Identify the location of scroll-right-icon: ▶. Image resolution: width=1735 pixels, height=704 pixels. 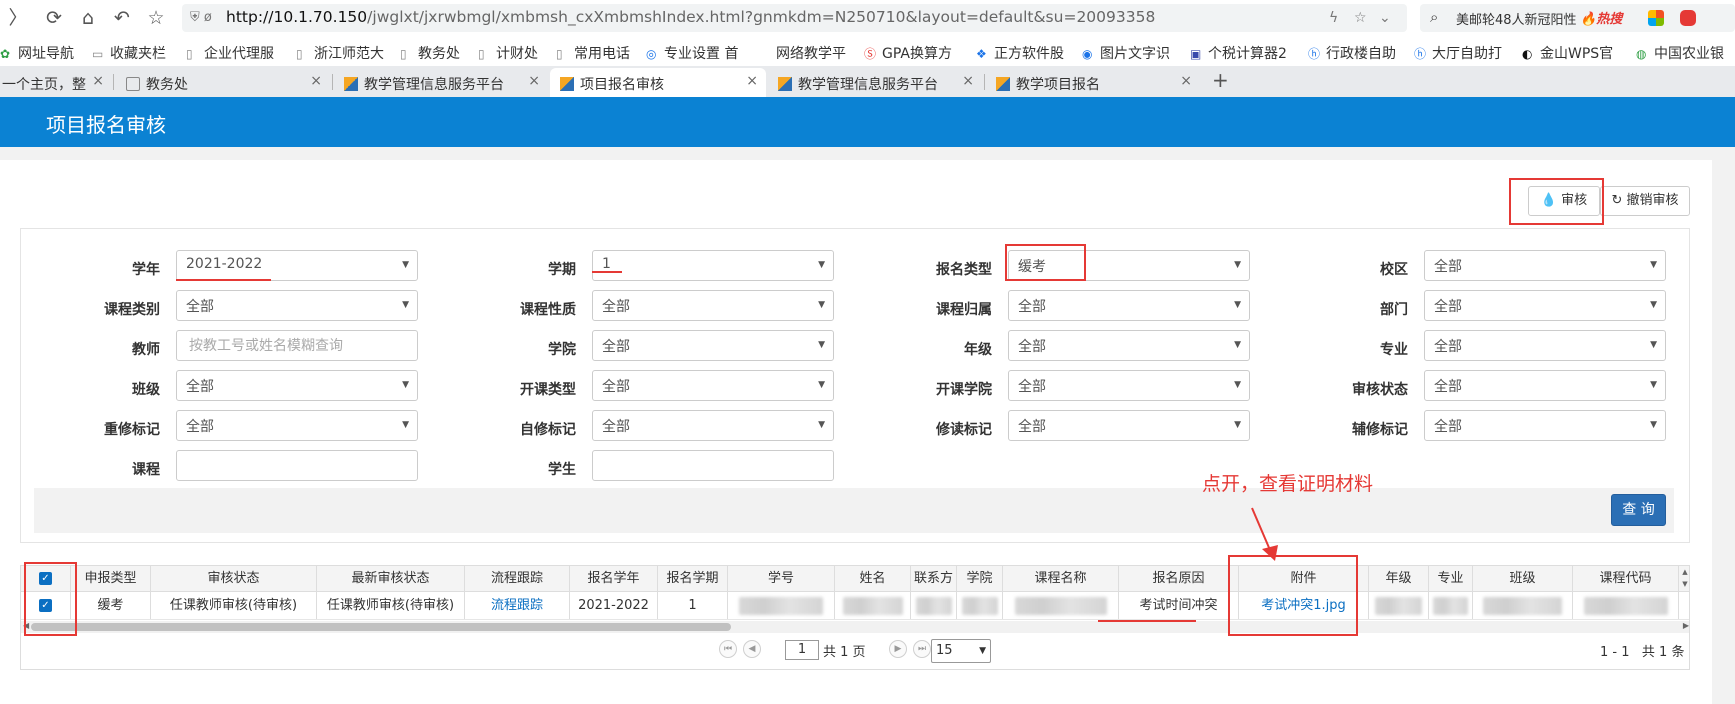
(1686, 625).